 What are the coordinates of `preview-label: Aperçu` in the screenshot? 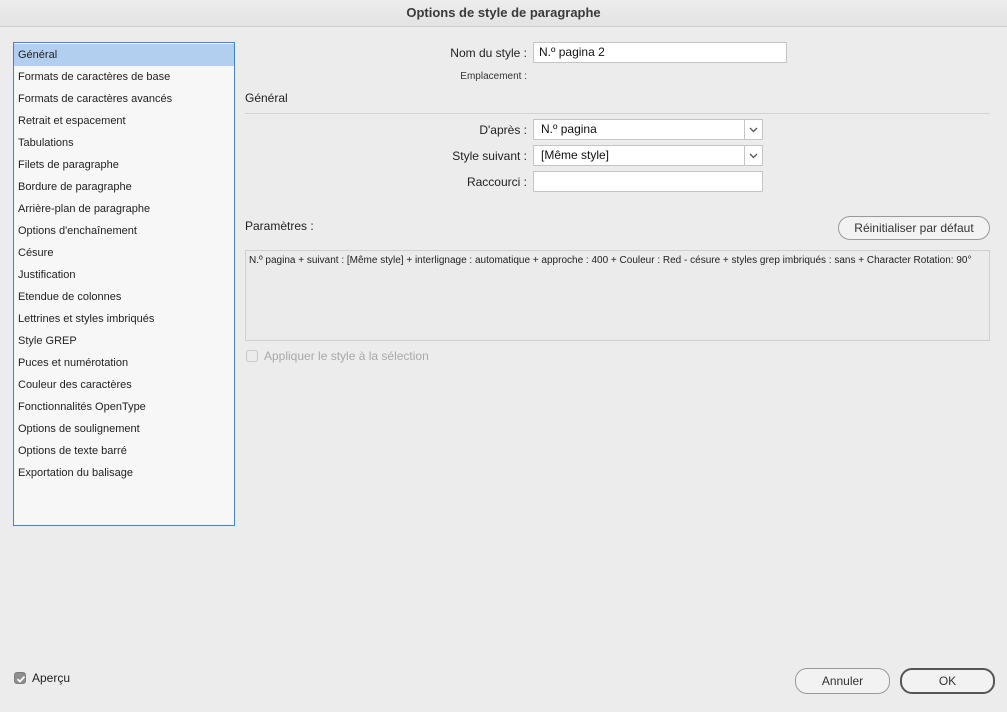 It's located at (51, 678).